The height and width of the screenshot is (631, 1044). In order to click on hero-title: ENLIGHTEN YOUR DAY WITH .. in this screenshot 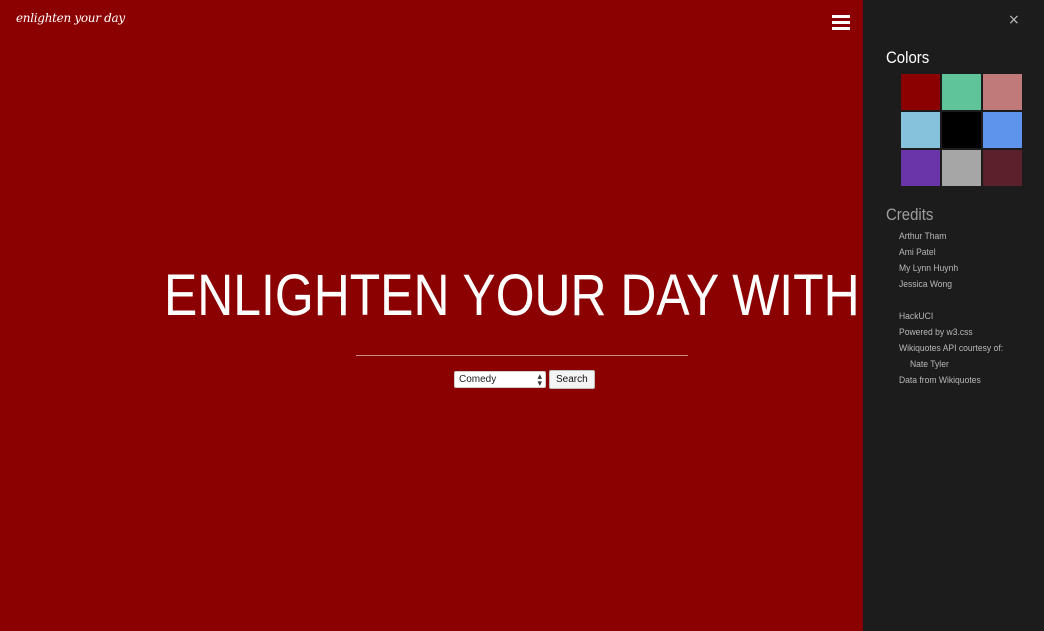, I will do `click(513, 295)`.